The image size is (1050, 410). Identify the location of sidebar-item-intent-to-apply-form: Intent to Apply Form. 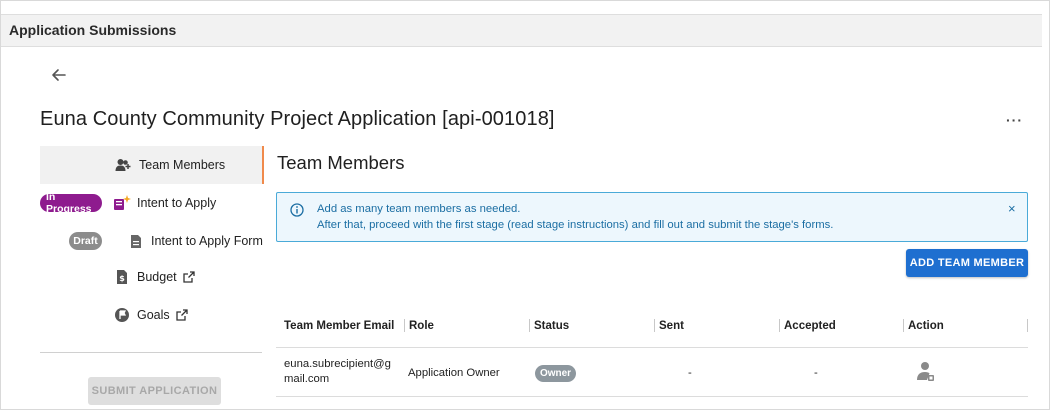
(195, 241).